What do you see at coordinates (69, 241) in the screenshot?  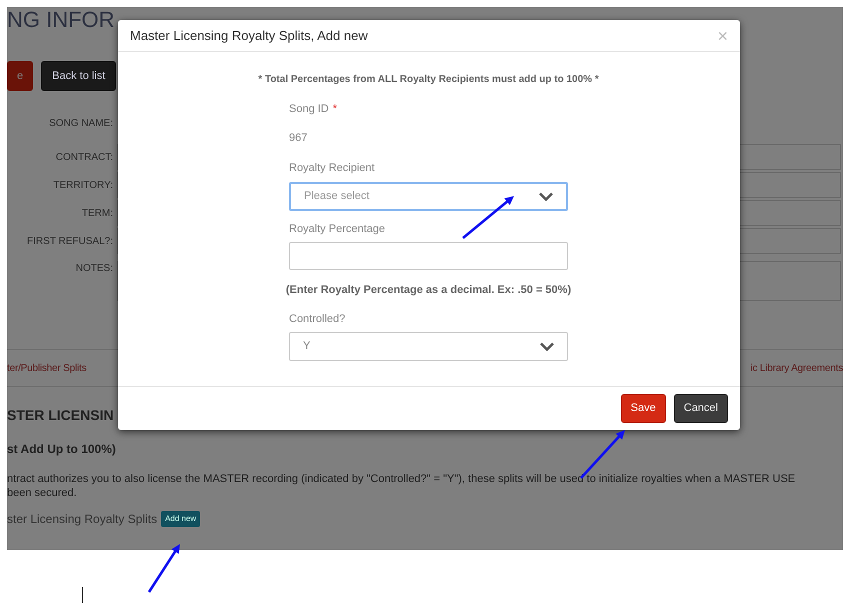 I see `field-label: FIRST REFUSAL?:` at bounding box center [69, 241].